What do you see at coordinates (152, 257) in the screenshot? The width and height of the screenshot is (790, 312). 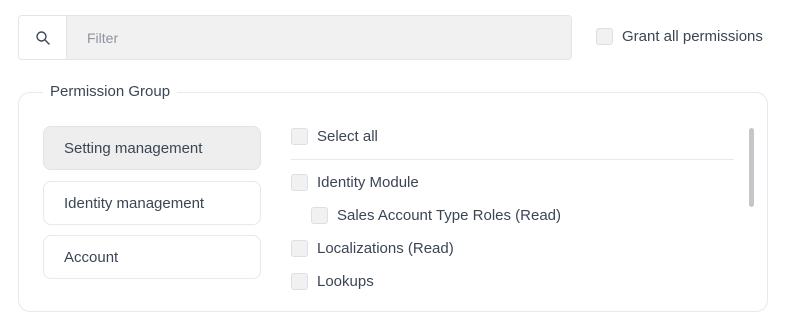 I see `sidebar-item-account: Account` at bounding box center [152, 257].